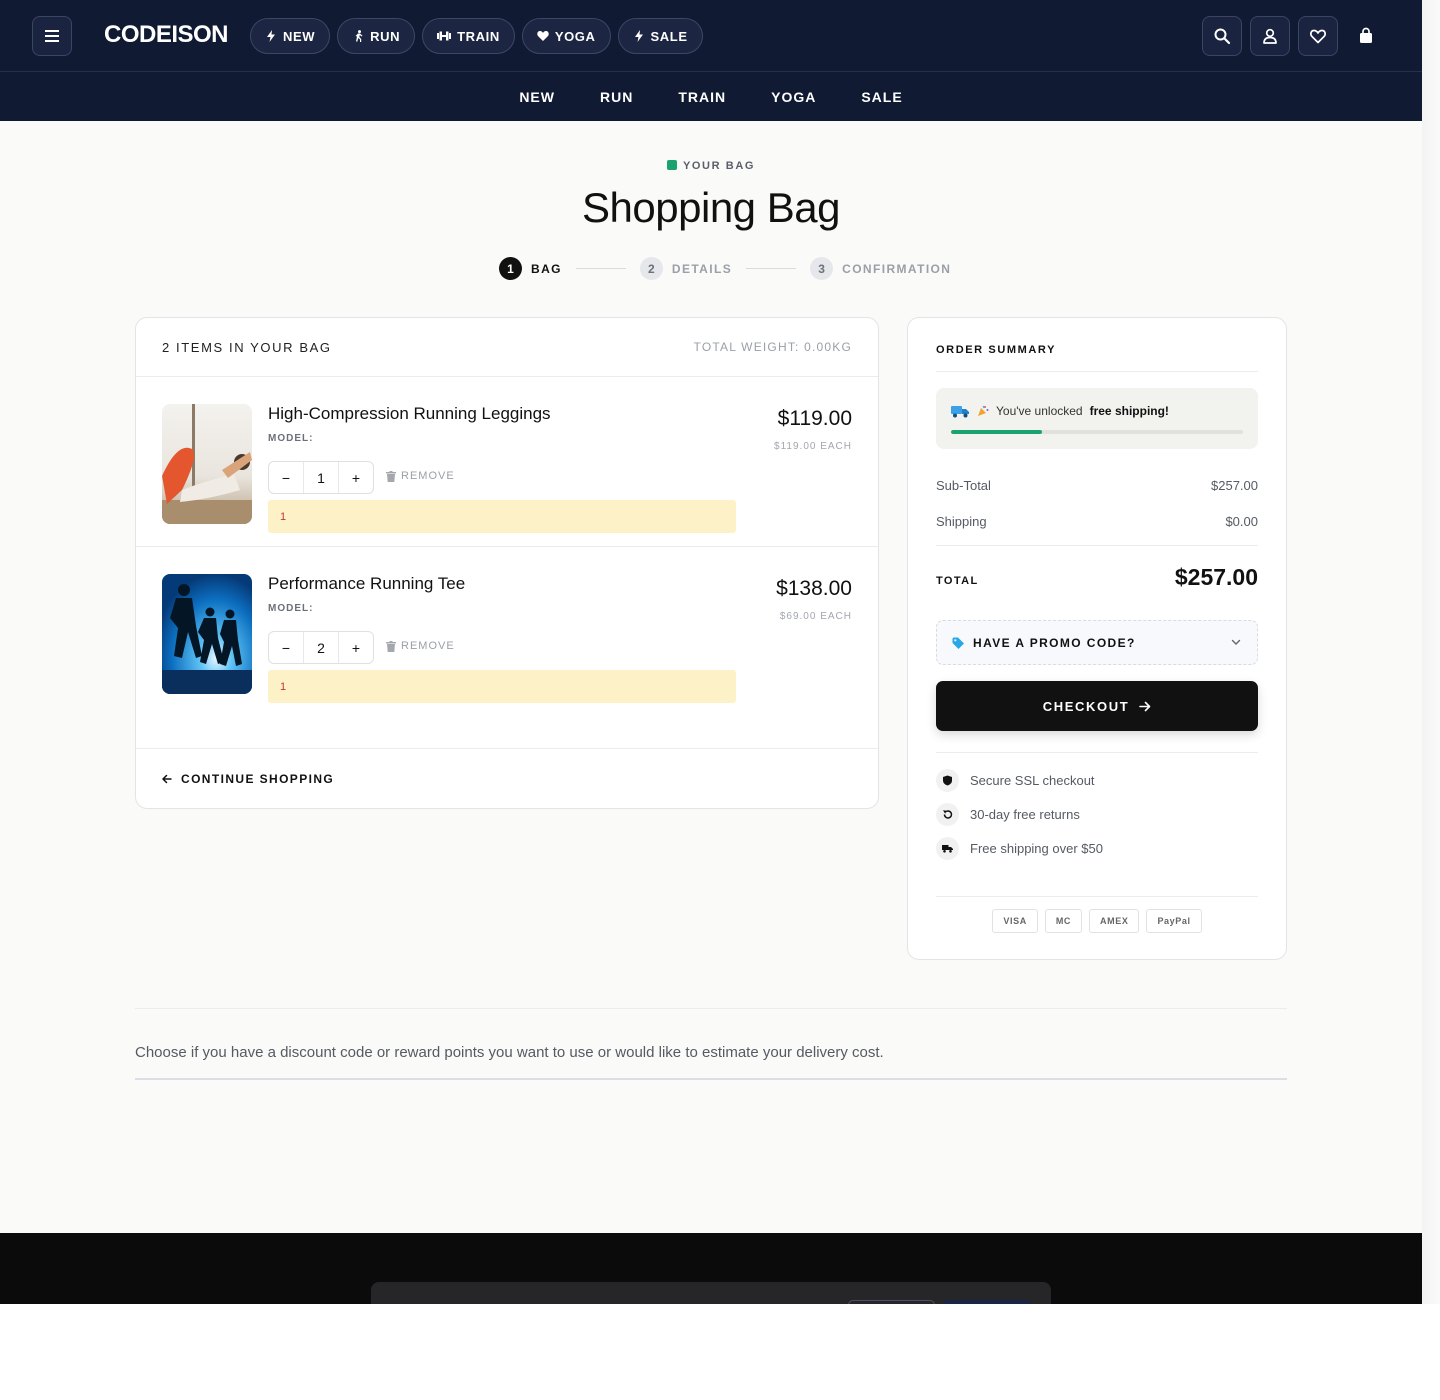  I want to click on info-underline, so click(711, 1079).